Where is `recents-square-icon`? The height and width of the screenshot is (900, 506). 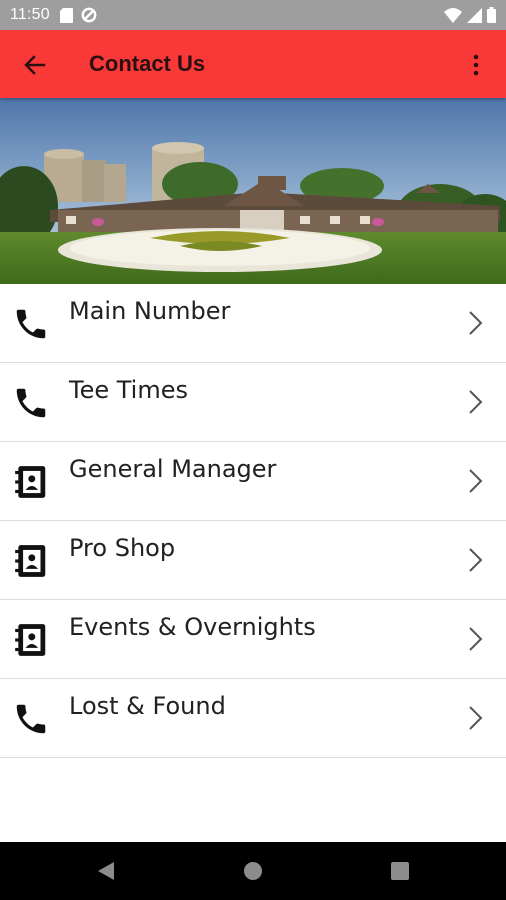
recents-square-icon is located at coordinates (400, 871).